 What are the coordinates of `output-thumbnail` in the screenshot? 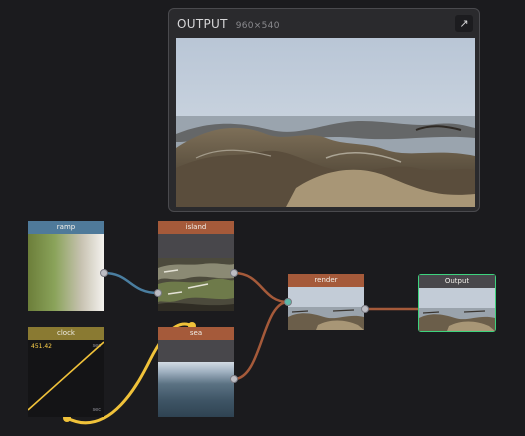 It's located at (457, 309).